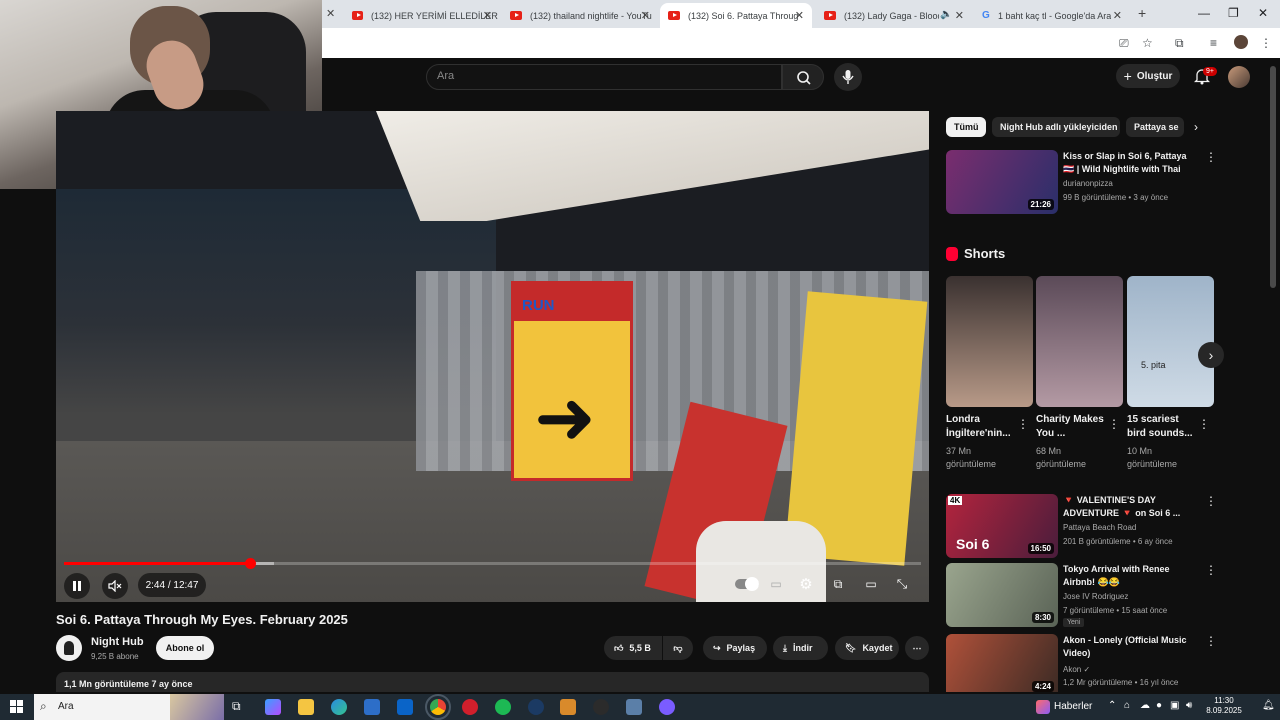 This screenshot has height=720, width=1280. Describe the element at coordinates (1266, 43) in the screenshot. I see `menu-icon: ⋮` at that location.